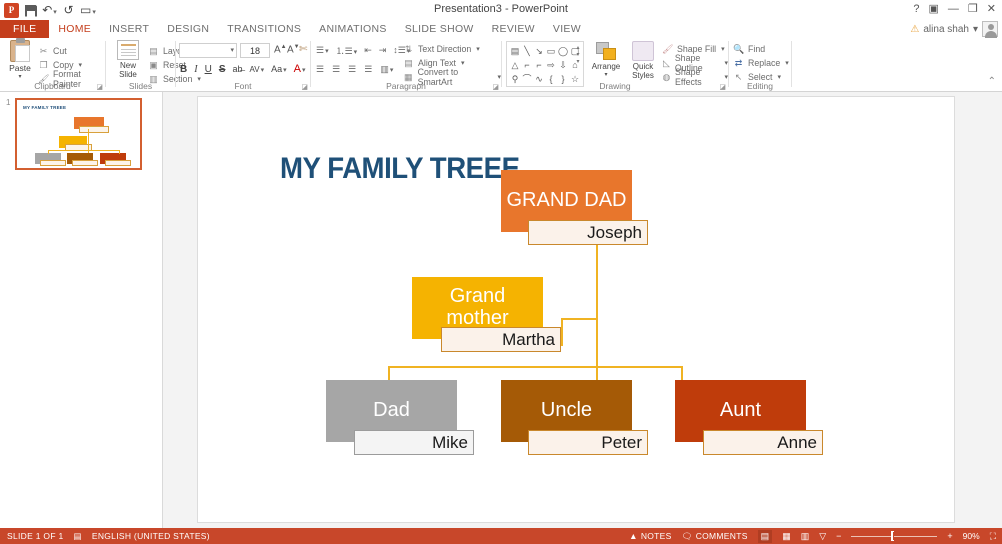  What do you see at coordinates (722, 87) in the screenshot?
I see `drawing-dialog-launcher: ◪` at bounding box center [722, 87].